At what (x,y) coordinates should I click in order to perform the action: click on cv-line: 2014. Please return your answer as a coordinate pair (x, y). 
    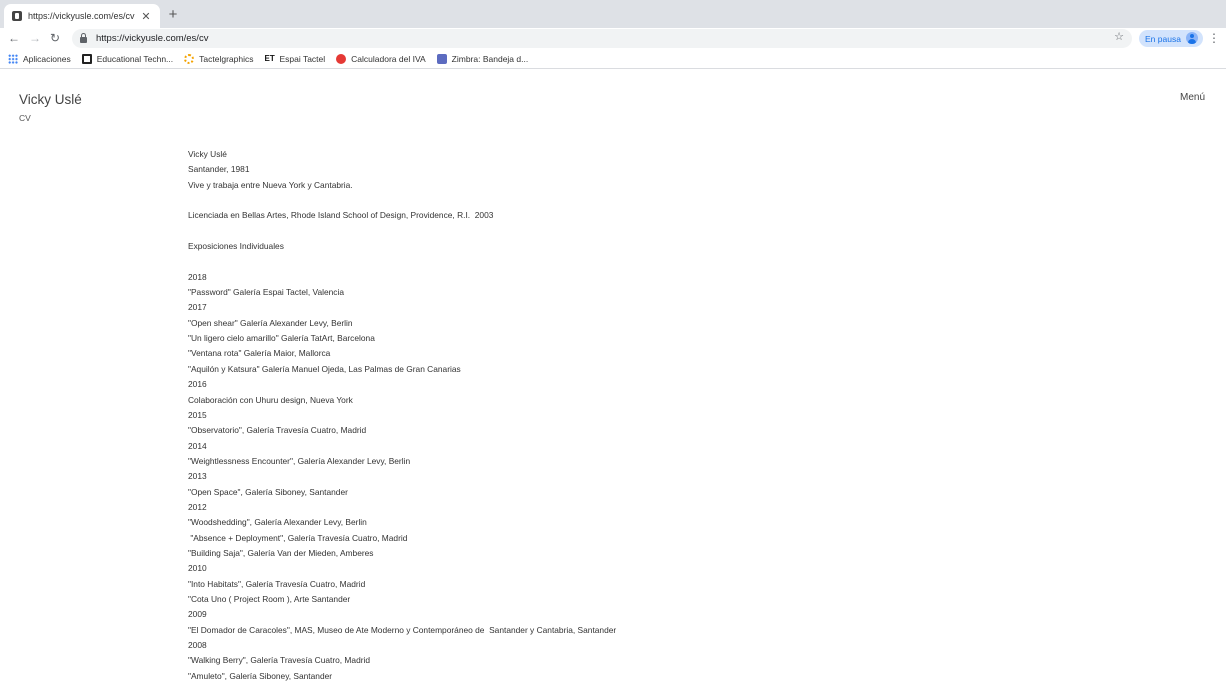
    Looking at the image, I should click on (197, 445).